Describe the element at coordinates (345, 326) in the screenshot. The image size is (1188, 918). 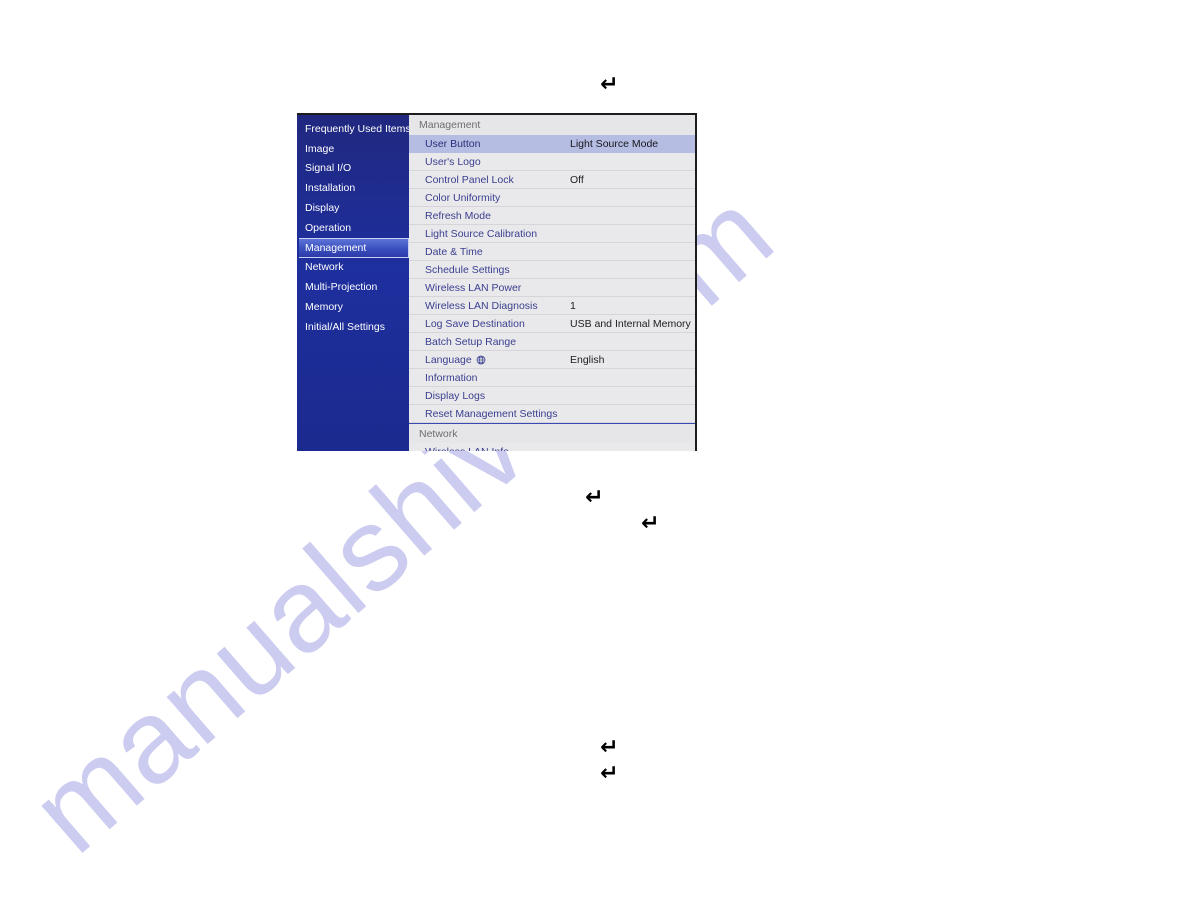
I see `sidebar-item-label: Initial/All Settings` at that location.